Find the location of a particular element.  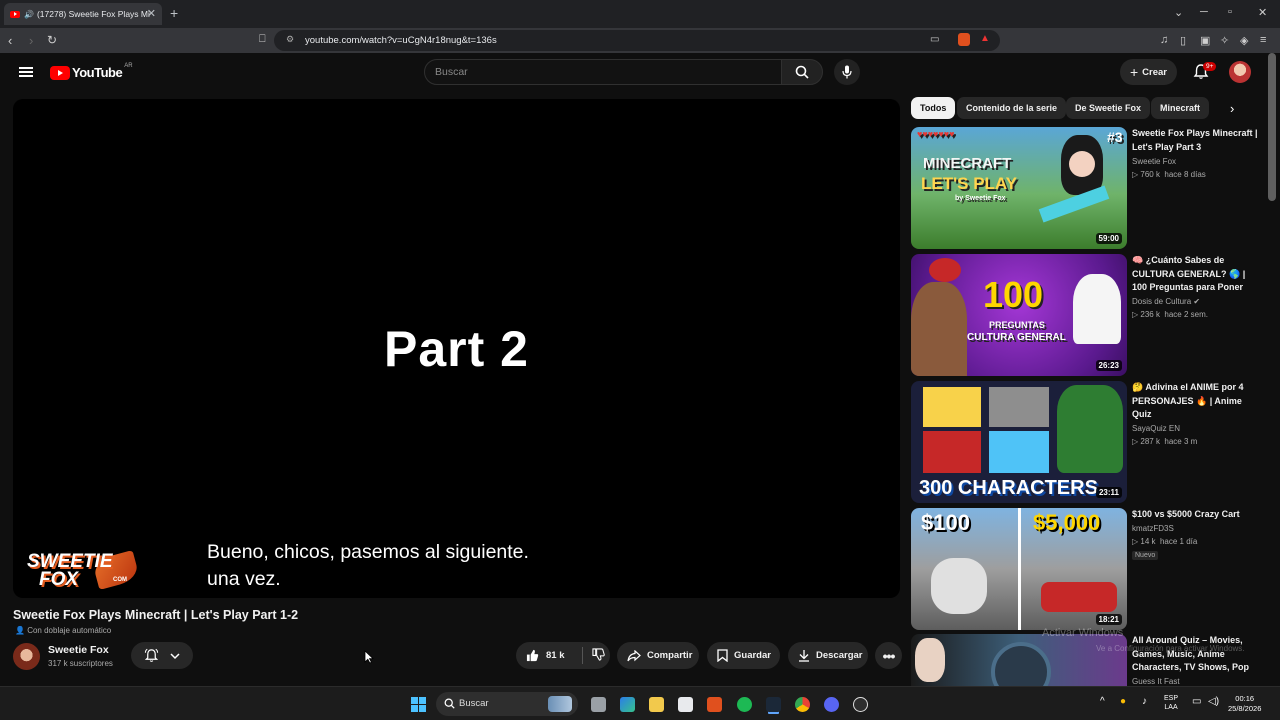

reload-icon: ↻ is located at coordinates (52, 40).